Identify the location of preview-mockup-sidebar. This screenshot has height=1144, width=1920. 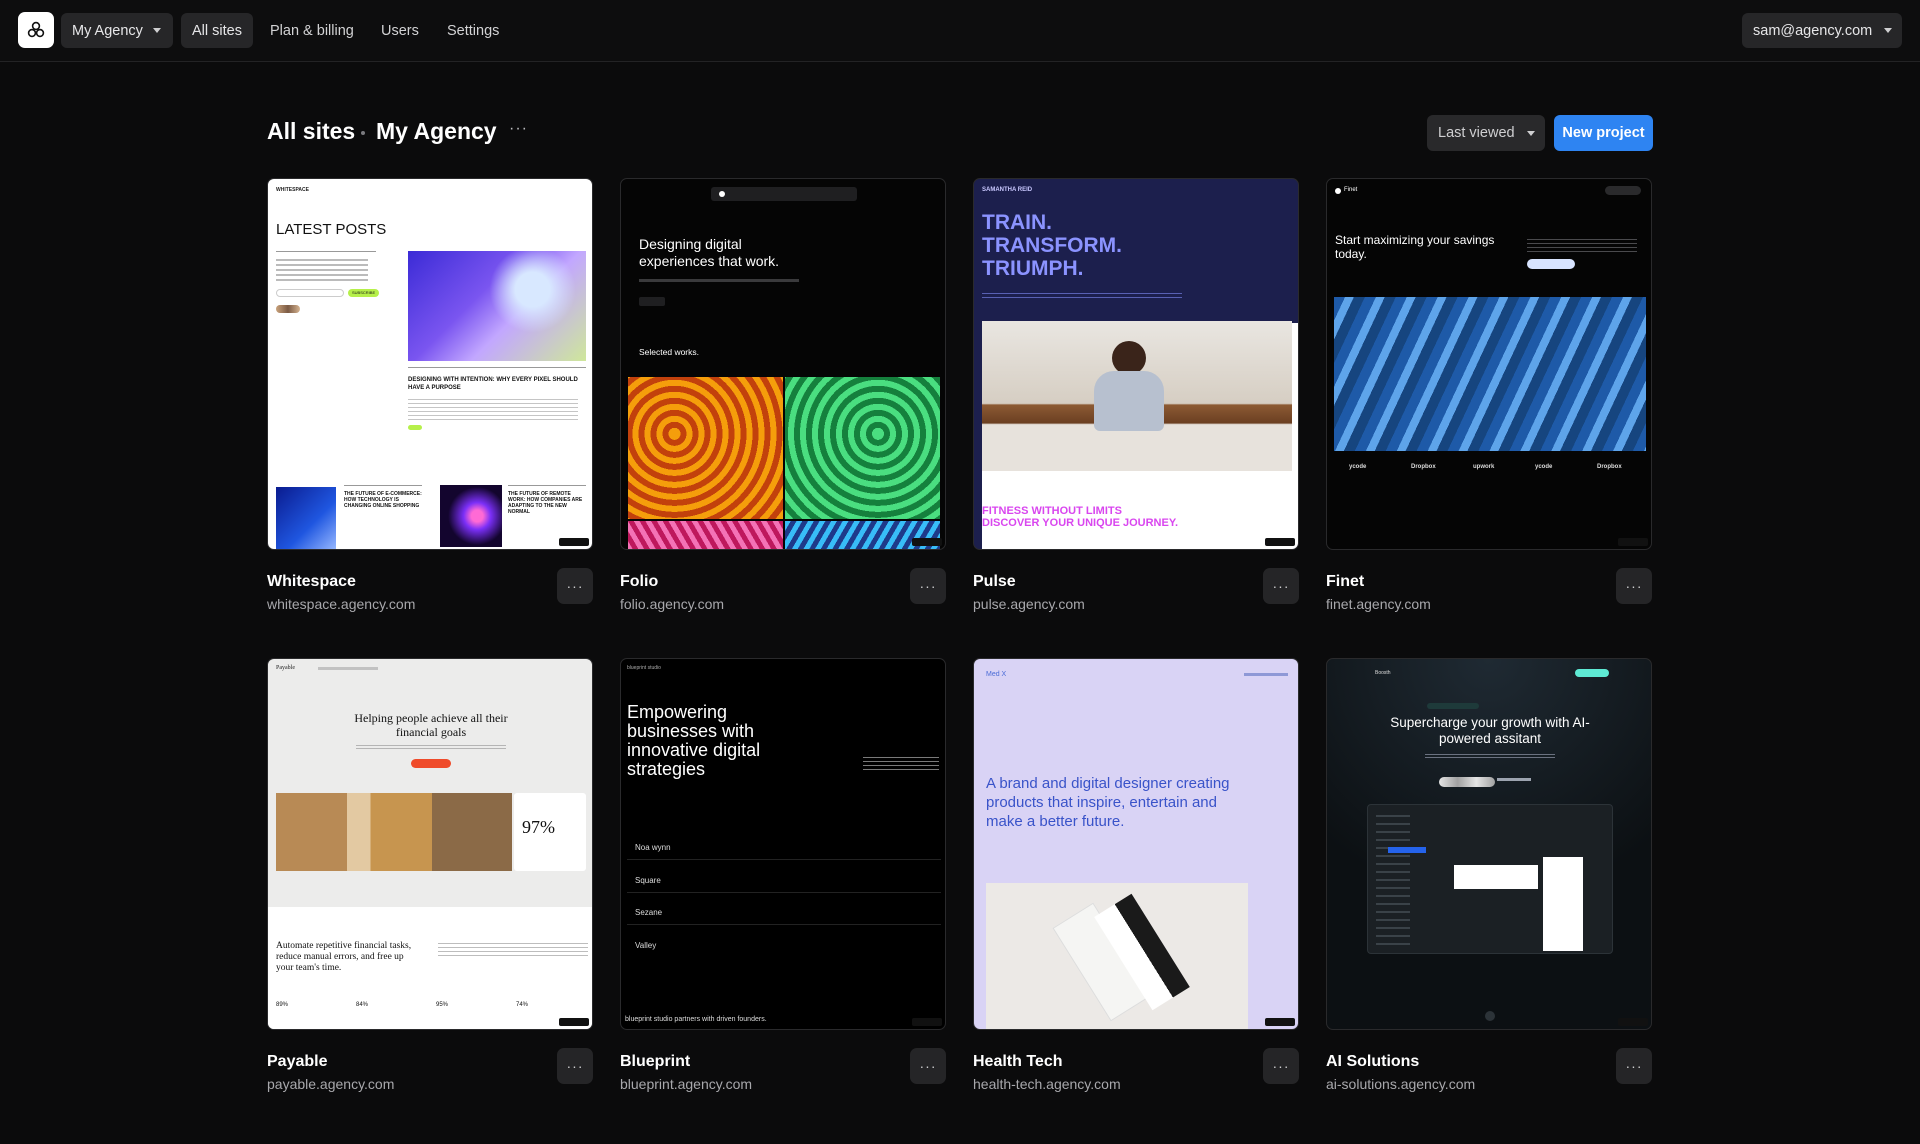
(1393, 880).